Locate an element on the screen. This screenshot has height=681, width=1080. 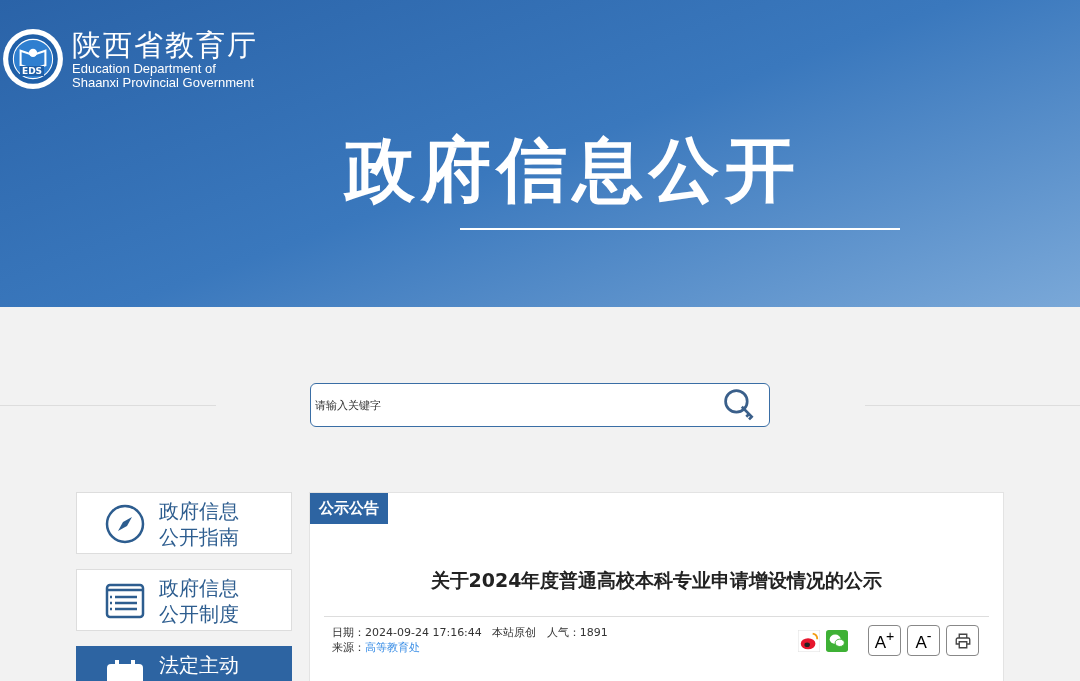
org-name-english: Education Department of is located at coordinates (144, 69).